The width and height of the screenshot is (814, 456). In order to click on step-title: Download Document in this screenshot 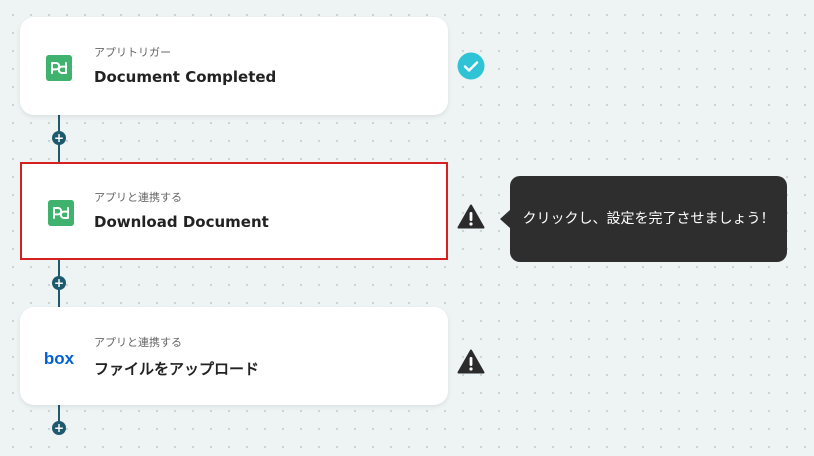, I will do `click(181, 222)`.